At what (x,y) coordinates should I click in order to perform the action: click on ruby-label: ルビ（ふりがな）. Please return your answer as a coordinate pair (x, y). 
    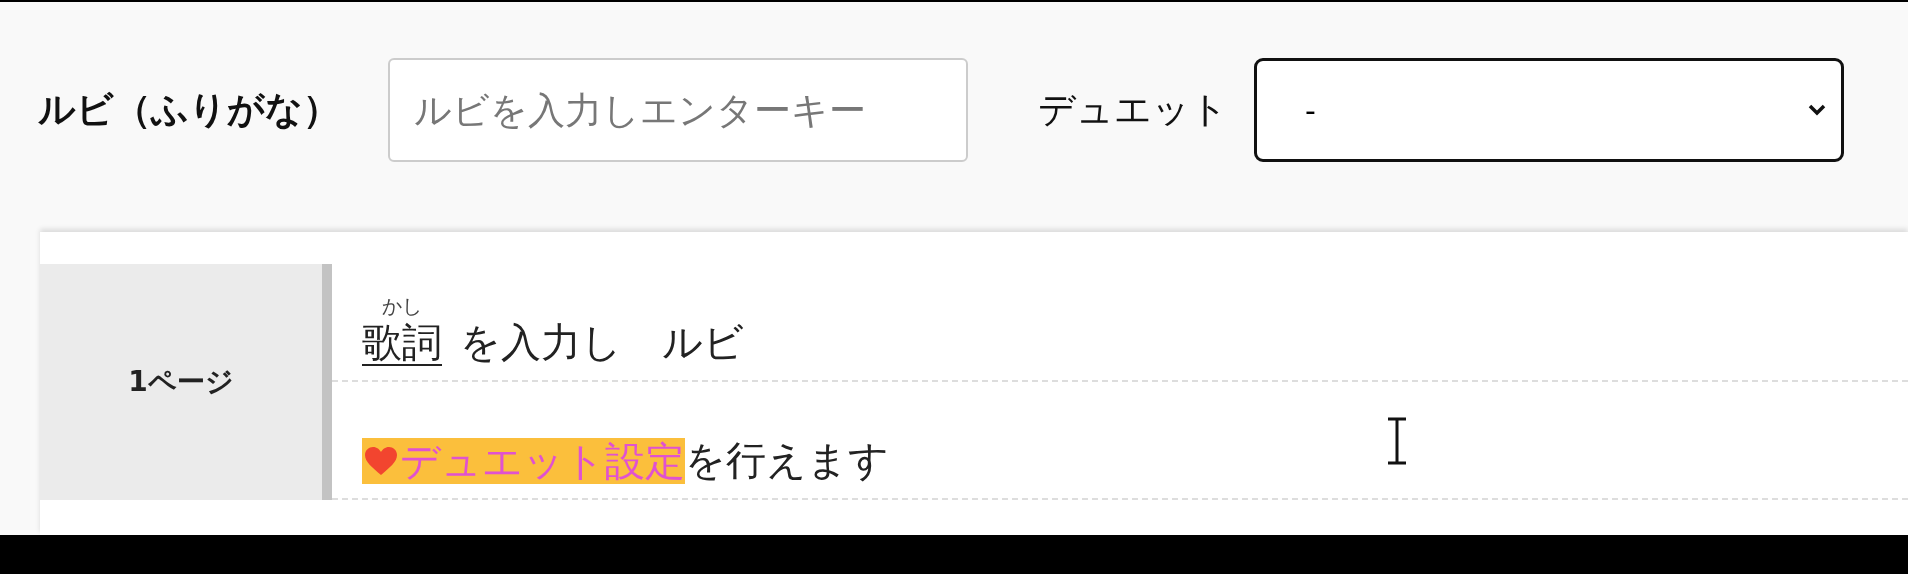
    Looking at the image, I should click on (189, 110).